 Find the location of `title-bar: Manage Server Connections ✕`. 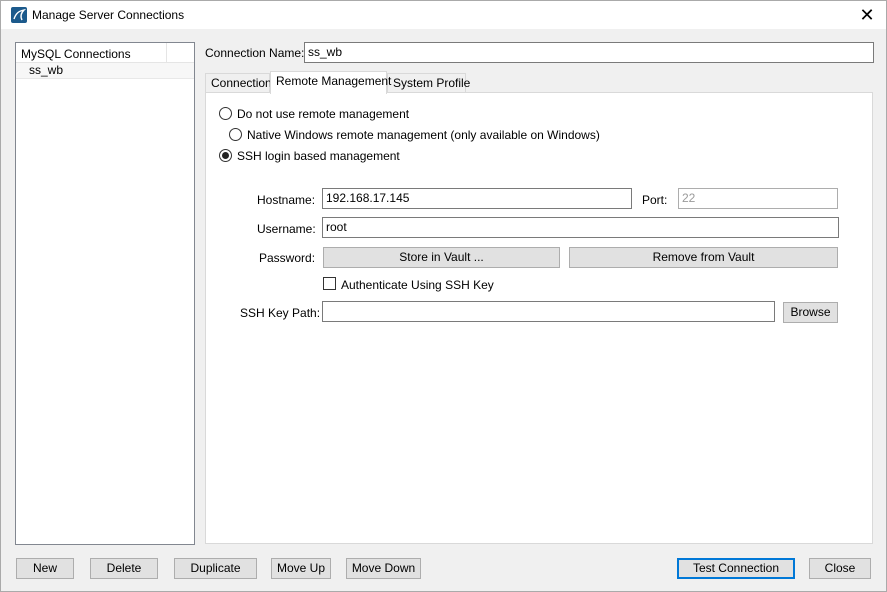

title-bar: Manage Server Connections ✕ is located at coordinates (443, 15).